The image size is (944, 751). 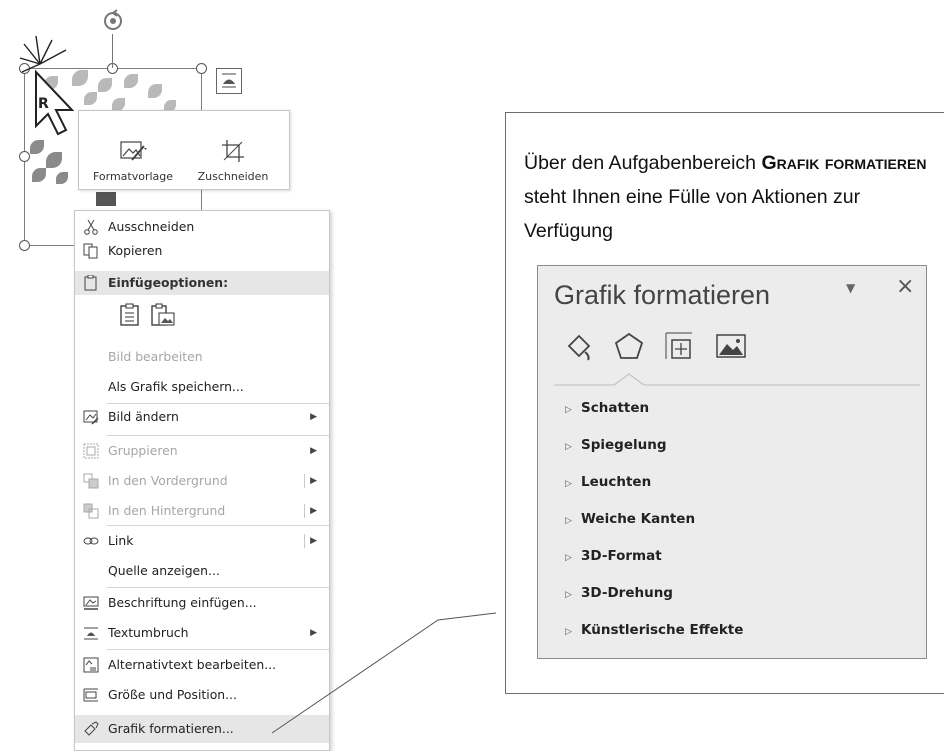 What do you see at coordinates (91, 417) in the screenshot?
I see `change-picture-icon` at bounding box center [91, 417].